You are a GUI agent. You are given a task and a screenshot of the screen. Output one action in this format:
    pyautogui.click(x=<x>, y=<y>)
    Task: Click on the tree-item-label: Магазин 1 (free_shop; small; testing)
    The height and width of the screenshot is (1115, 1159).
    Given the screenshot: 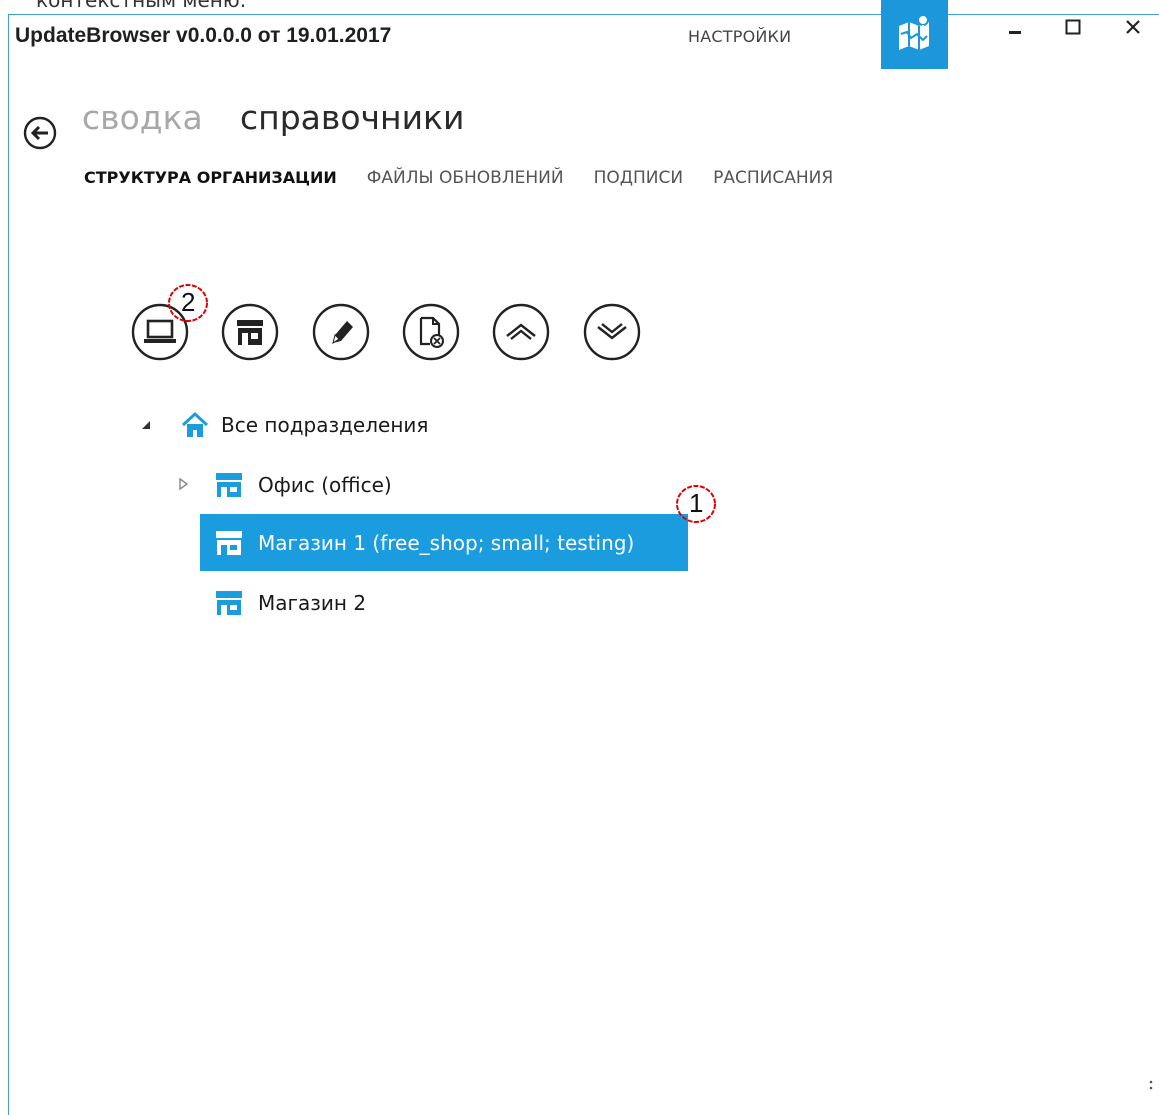 What is the action you would take?
    pyautogui.click(x=446, y=542)
    